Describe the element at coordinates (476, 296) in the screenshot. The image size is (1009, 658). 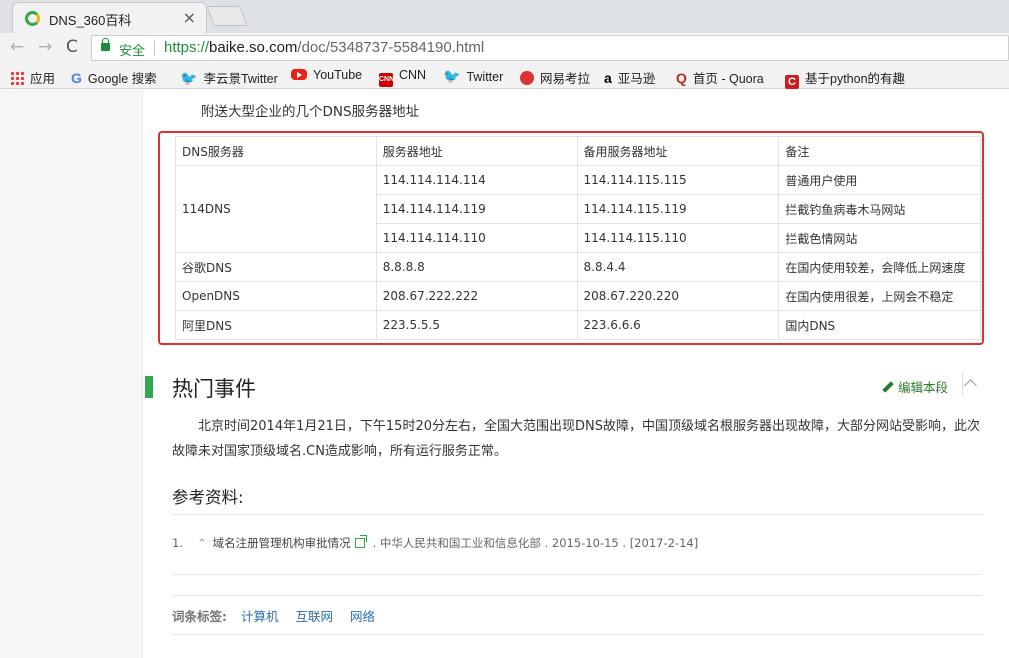
I see `primary-address-cell: 208.67.222.222` at that location.